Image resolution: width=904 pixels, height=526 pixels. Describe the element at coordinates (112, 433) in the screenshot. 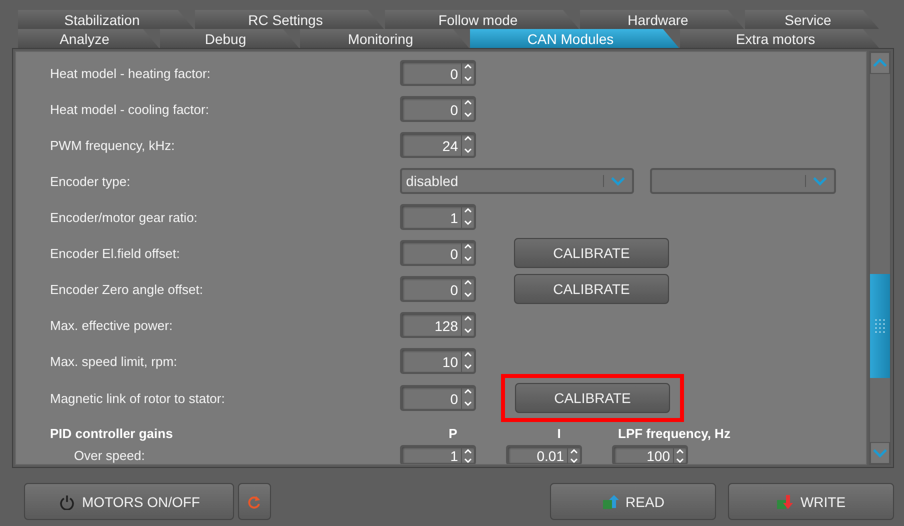

I see `section-title: PID controller gains` at that location.